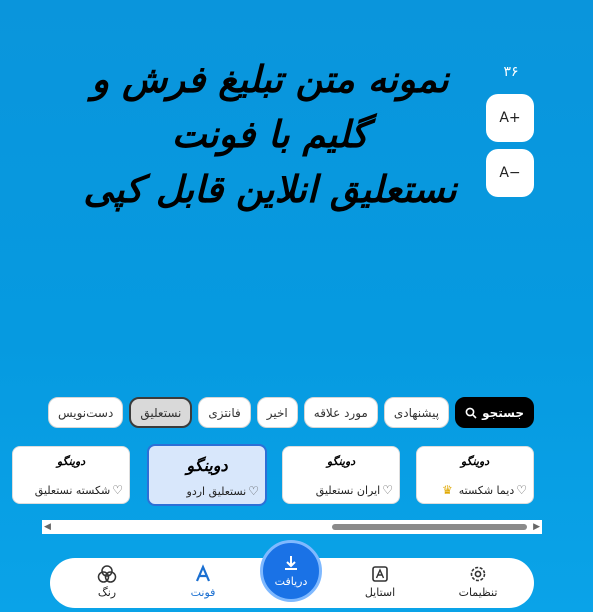  What do you see at coordinates (85, 412) in the screenshot?
I see `filter-chip-handwriting: دست‌نویس` at bounding box center [85, 412].